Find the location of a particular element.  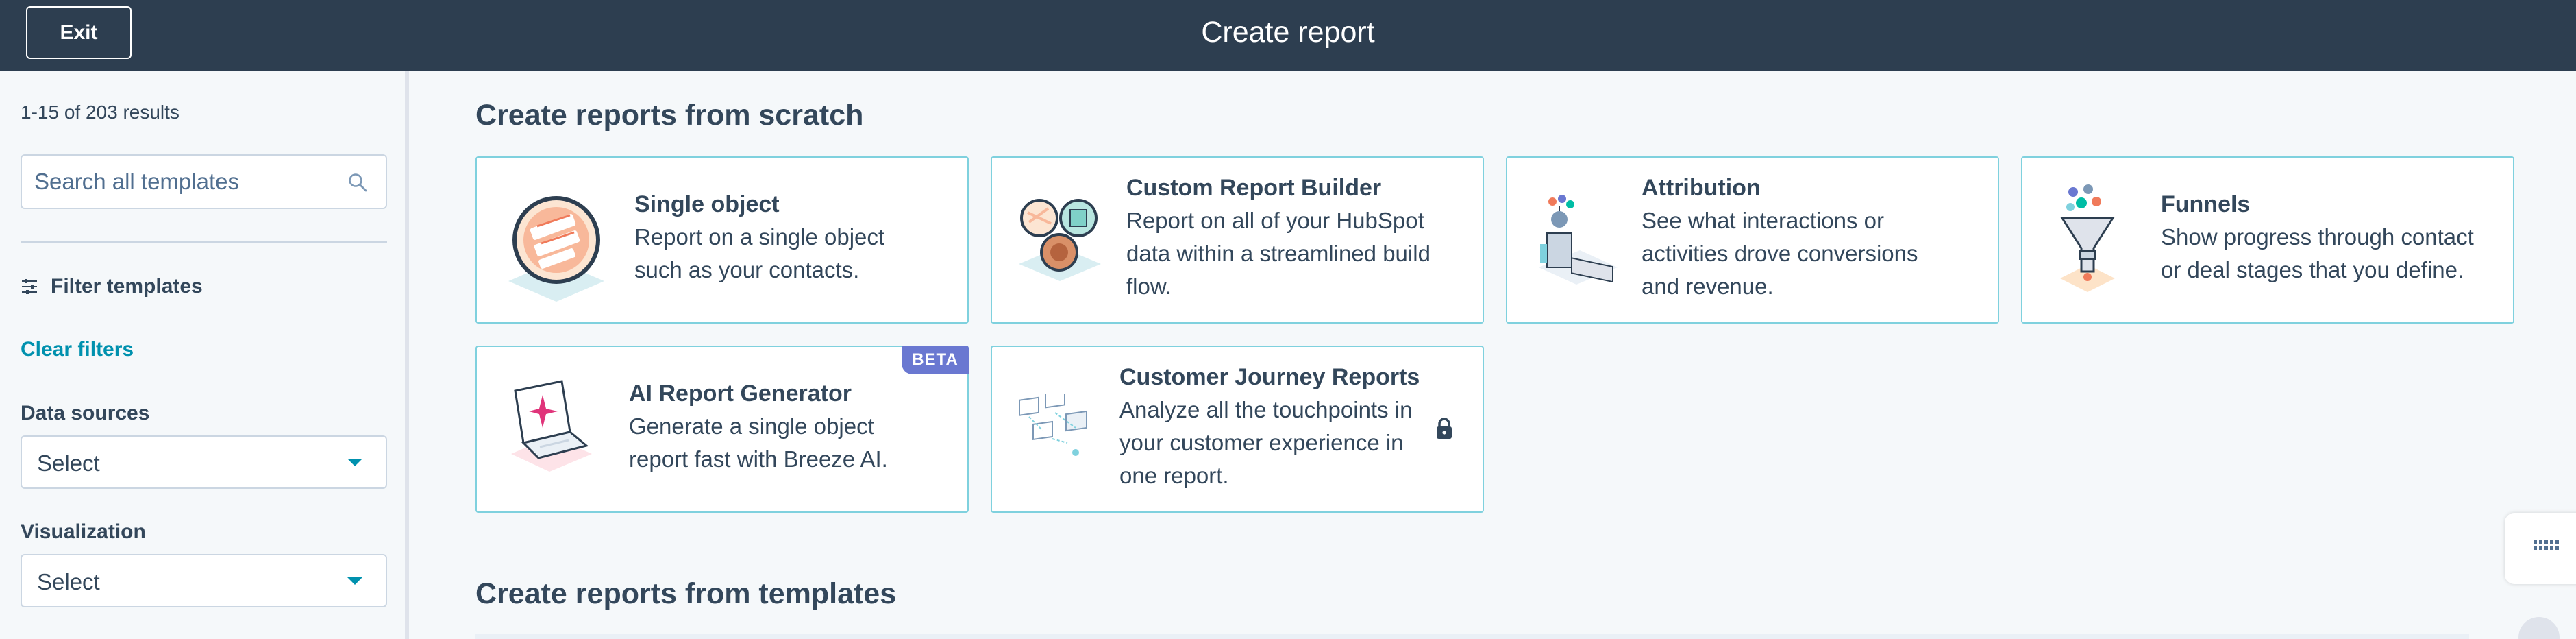

card-desc-line: activities drove conversions is located at coordinates (1780, 254).